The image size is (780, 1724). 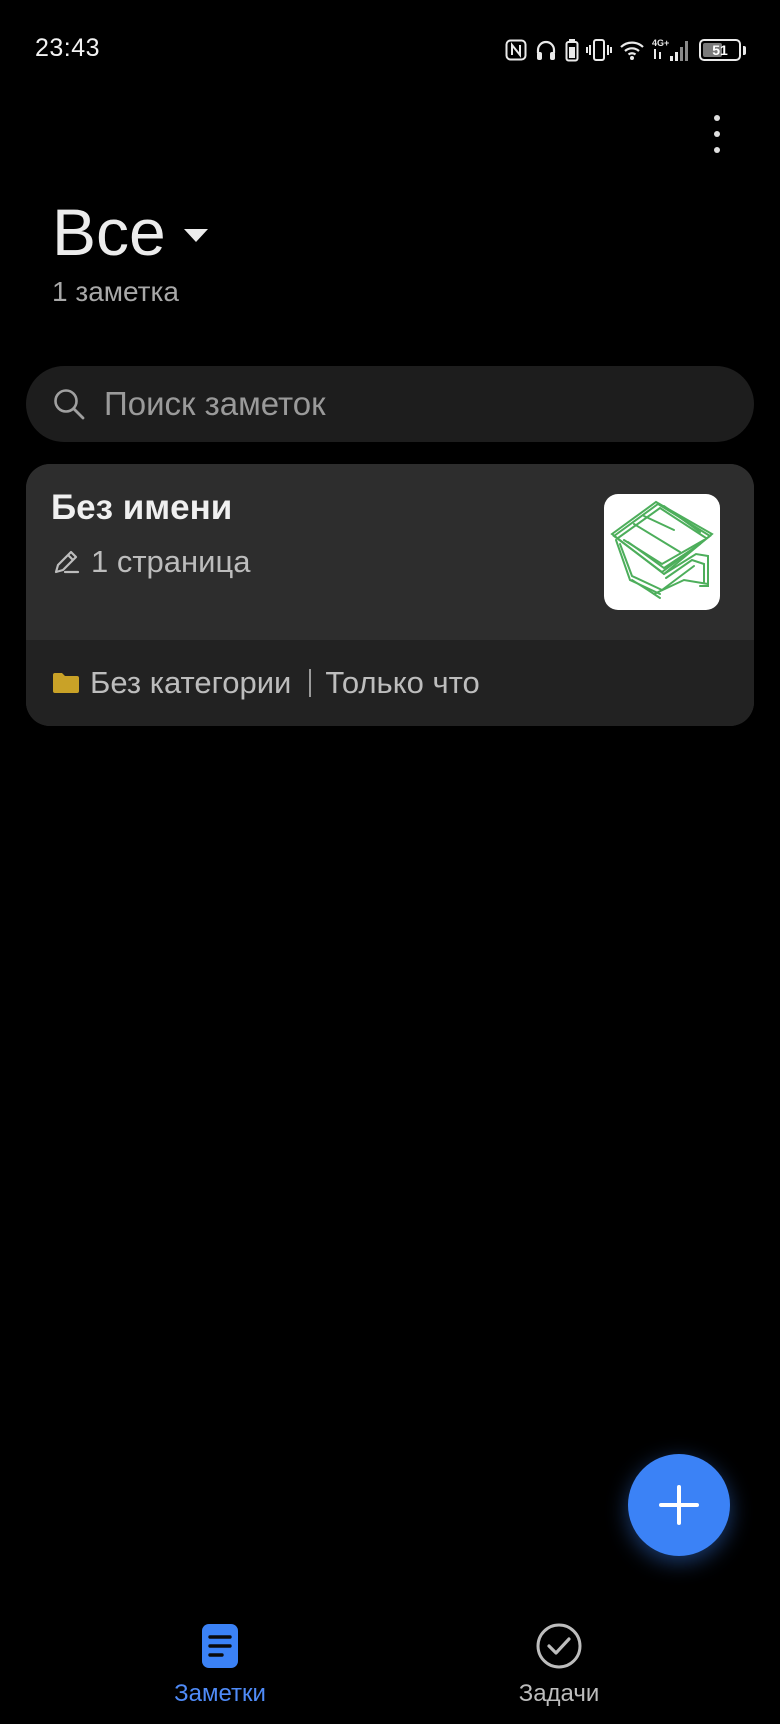 I want to click on more-options-icon, so click(x=717, y=134).